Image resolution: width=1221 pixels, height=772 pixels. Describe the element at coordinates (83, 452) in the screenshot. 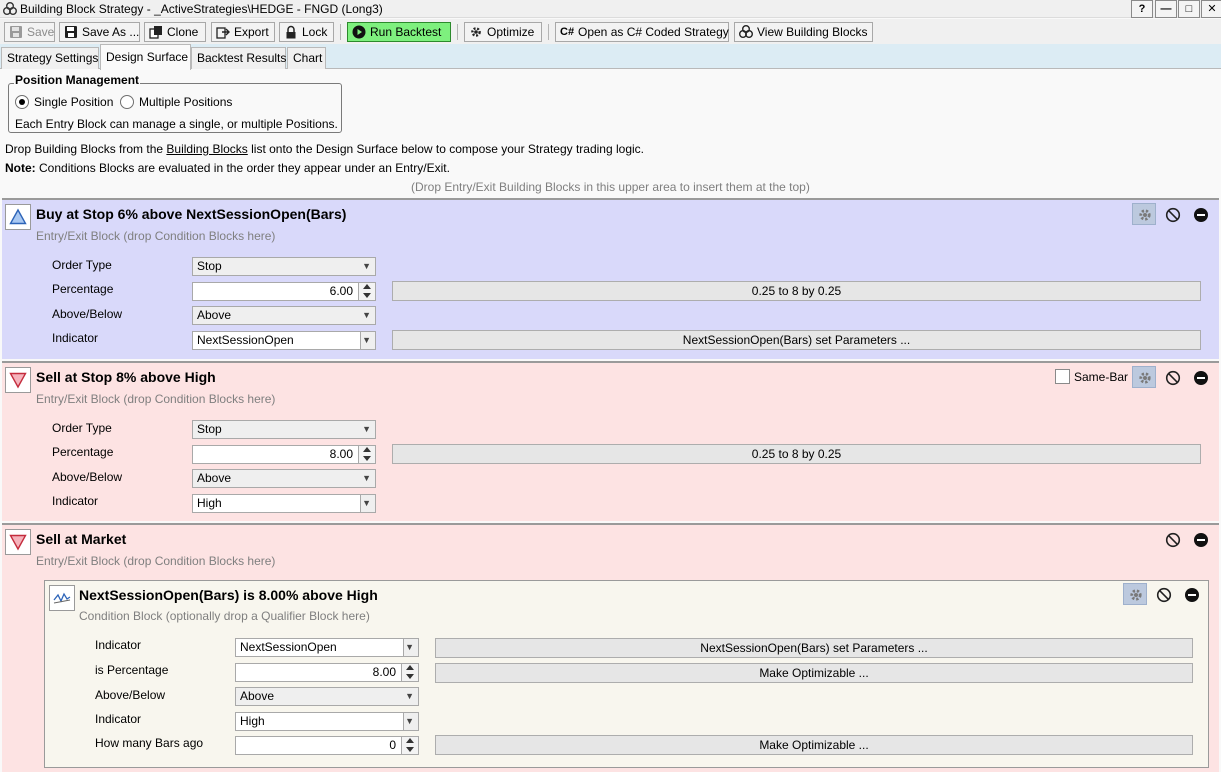

I see `percentage-label: Percentage` at that location.